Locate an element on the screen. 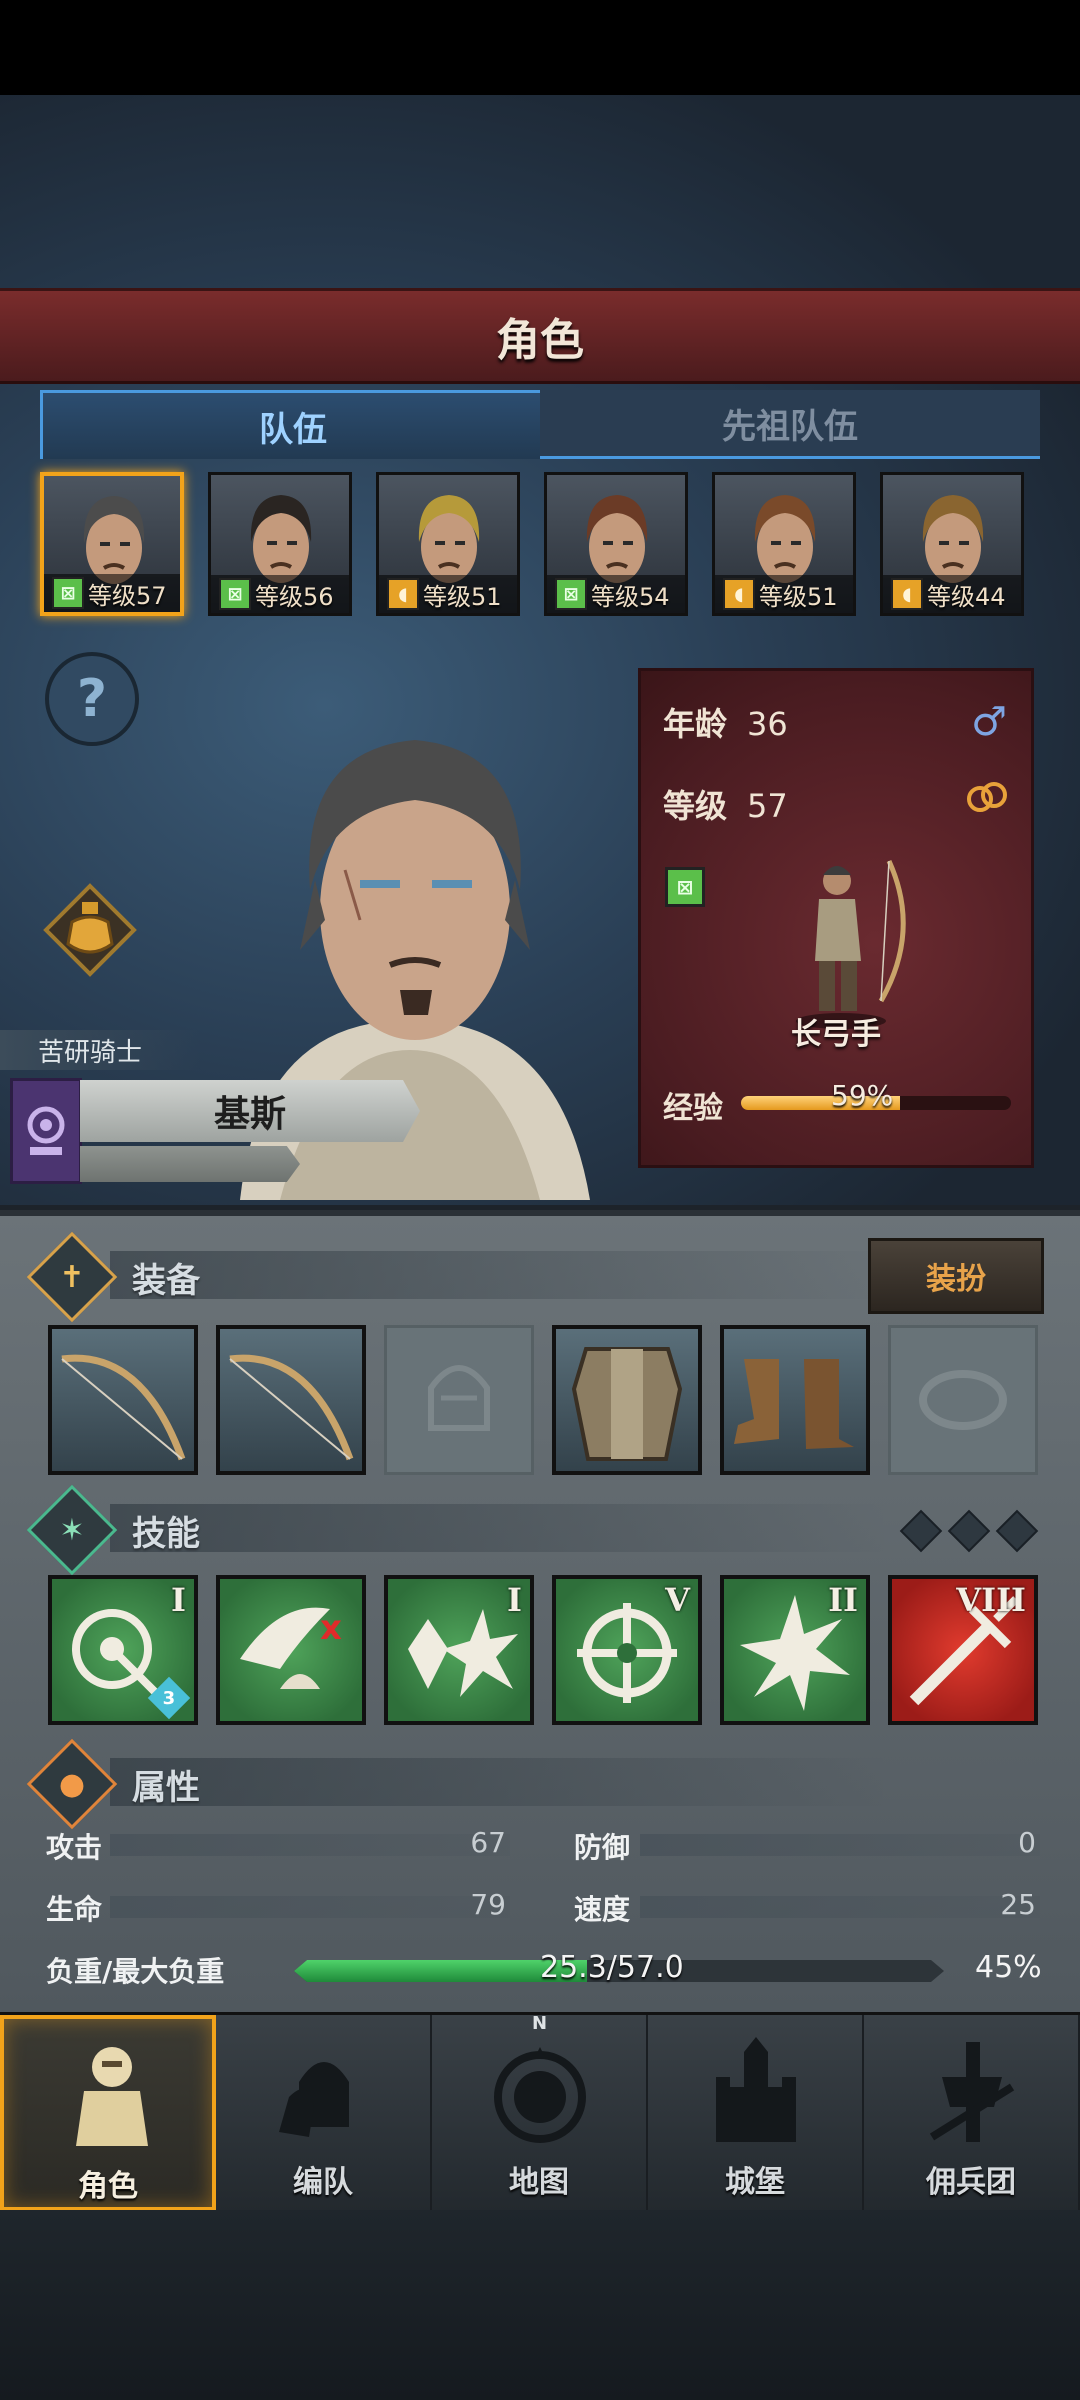  skill-slot-indicators is located at coordinates (969, 1531).